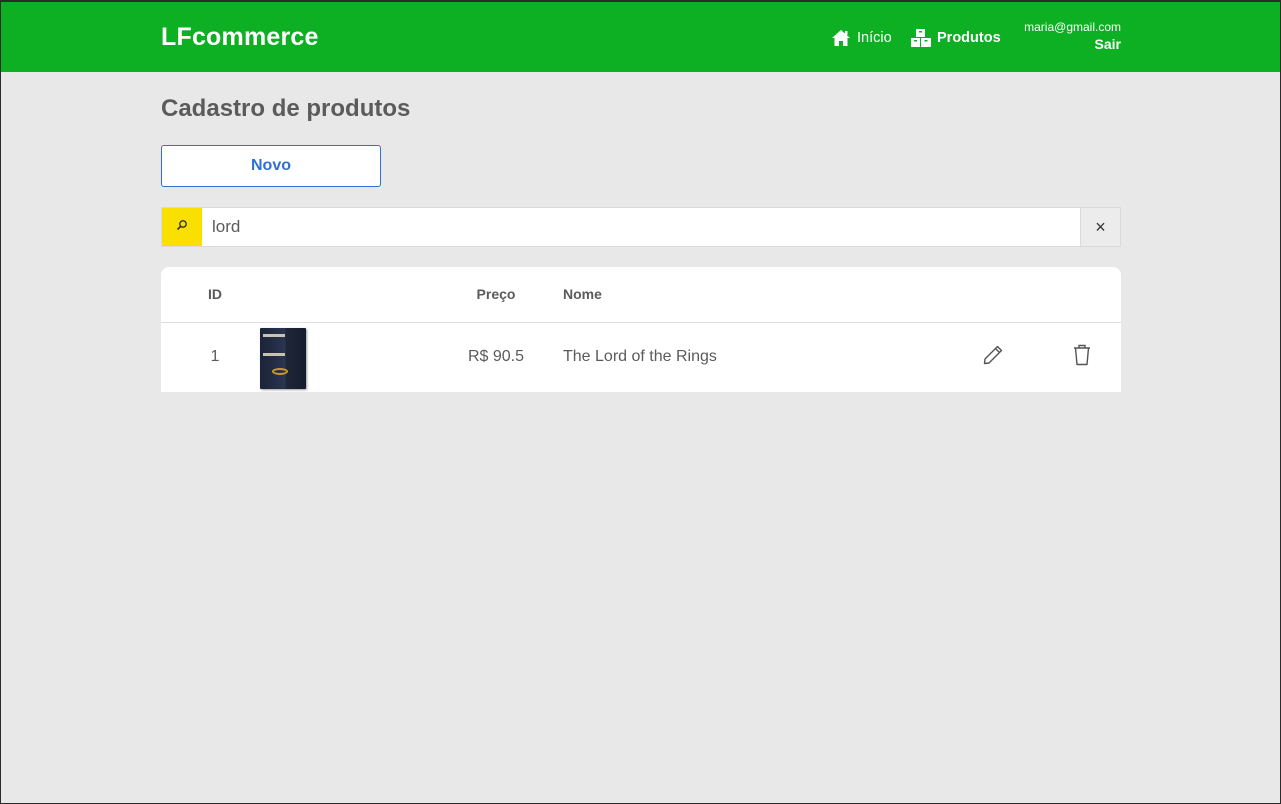  What do you see at coordinates (753, 295) in the screenshot?
I see `column-header-name: Nome` at bounding box center [753, 295].